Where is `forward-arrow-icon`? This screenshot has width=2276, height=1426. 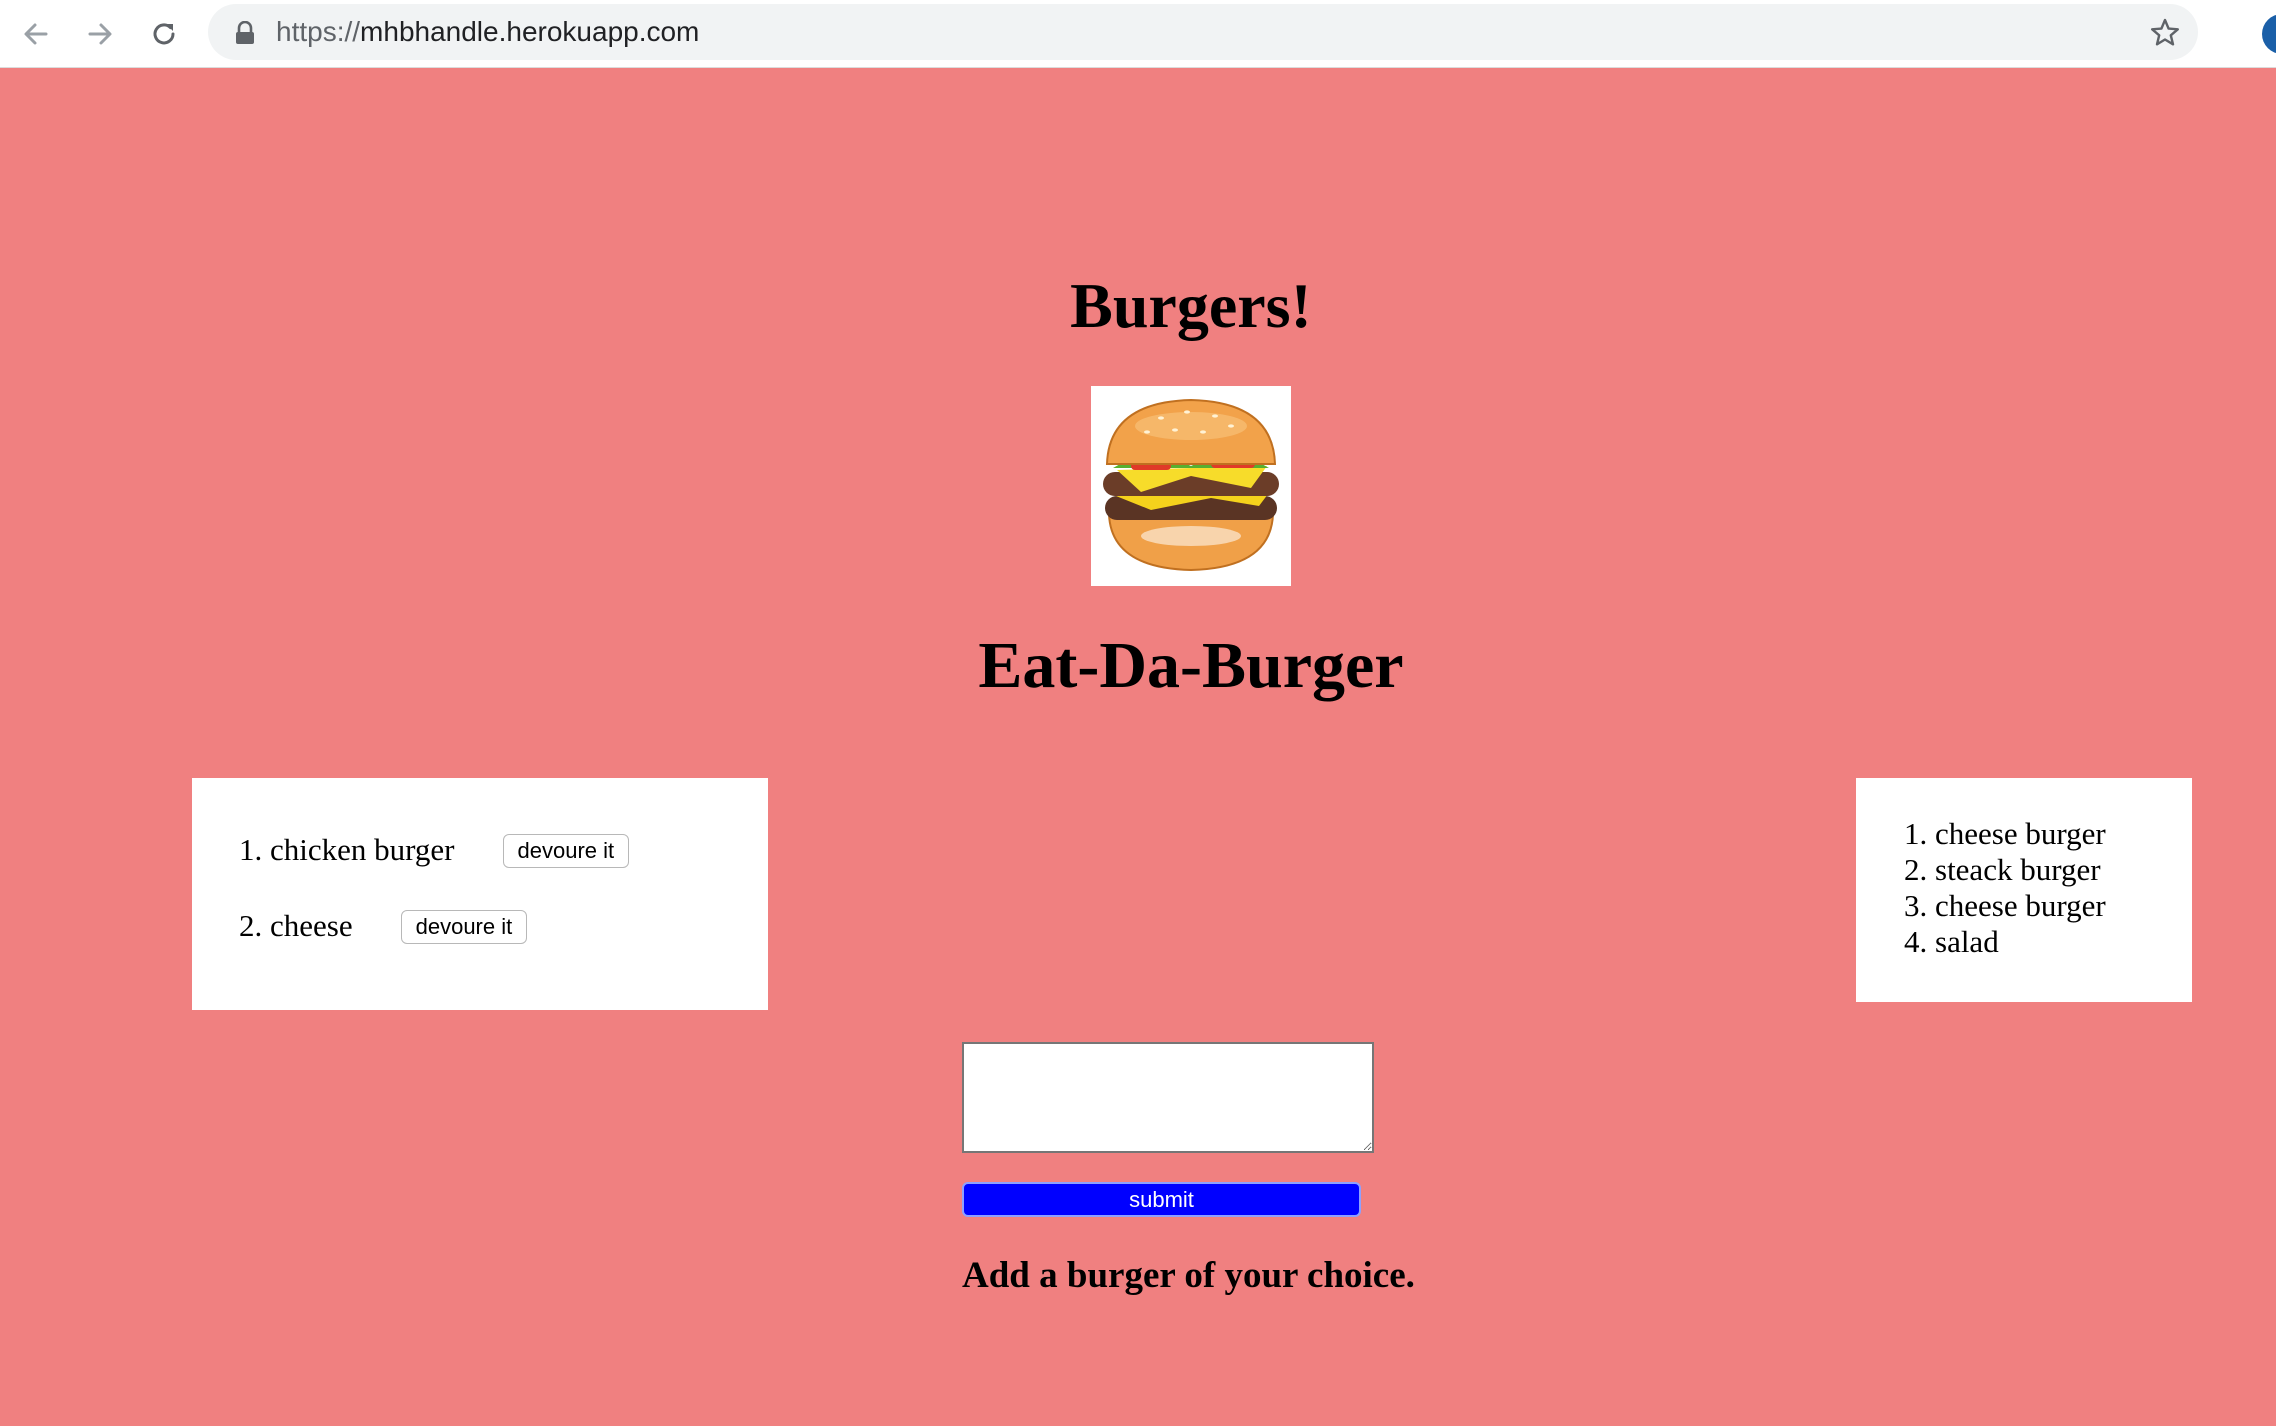 forward-arrow-icon is located at coordinates (100, 34).